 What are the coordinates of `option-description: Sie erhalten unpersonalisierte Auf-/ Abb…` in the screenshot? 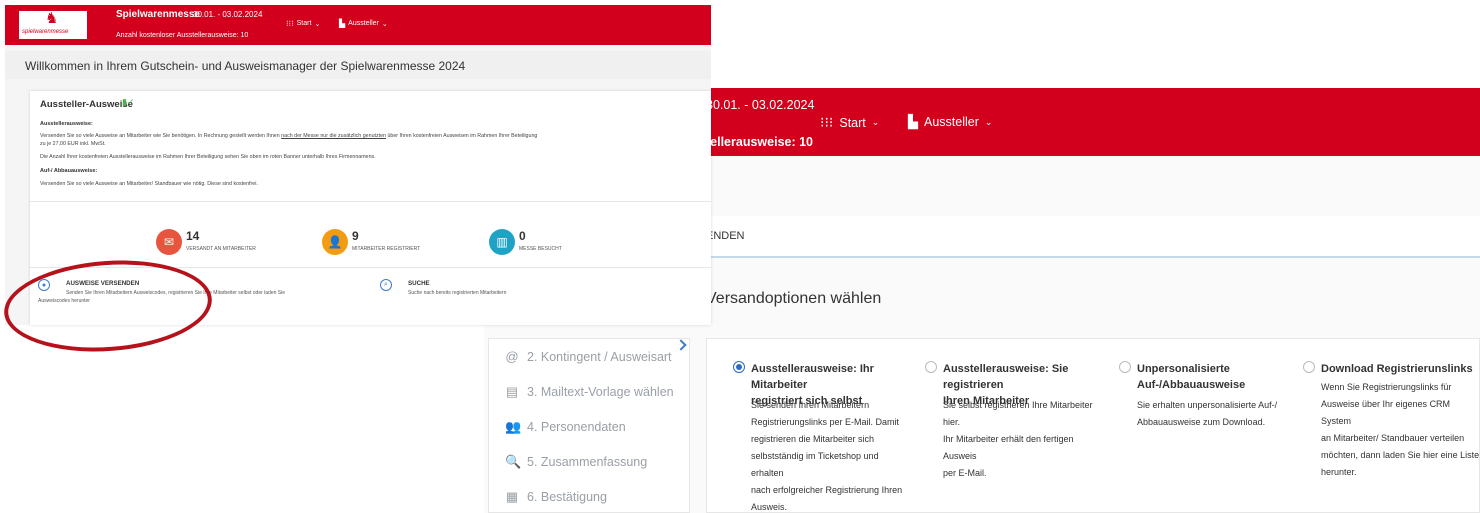 It's located at (1207, 413).